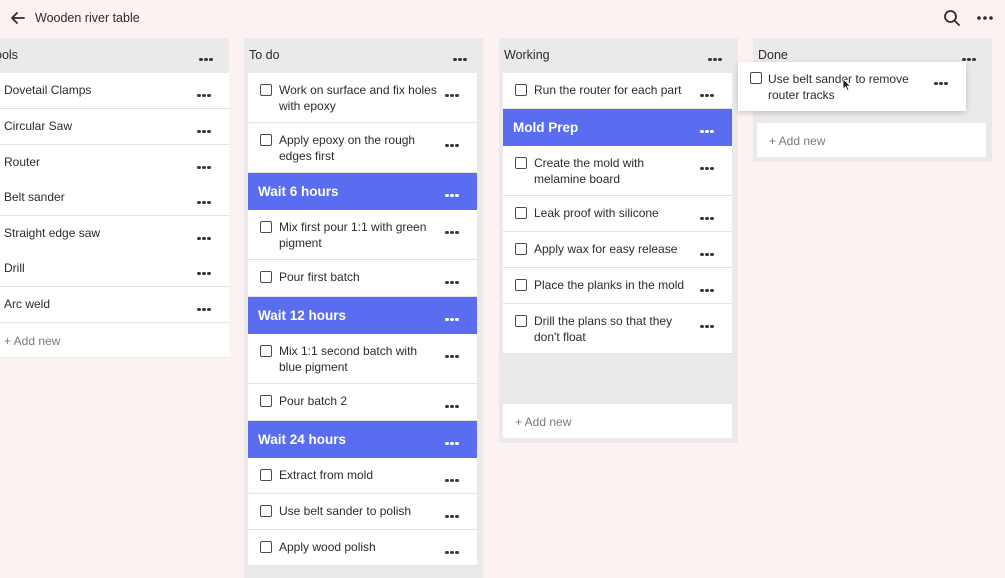  I want to click on task-label: Drill the plans so that they don't float, so click(603, 329).